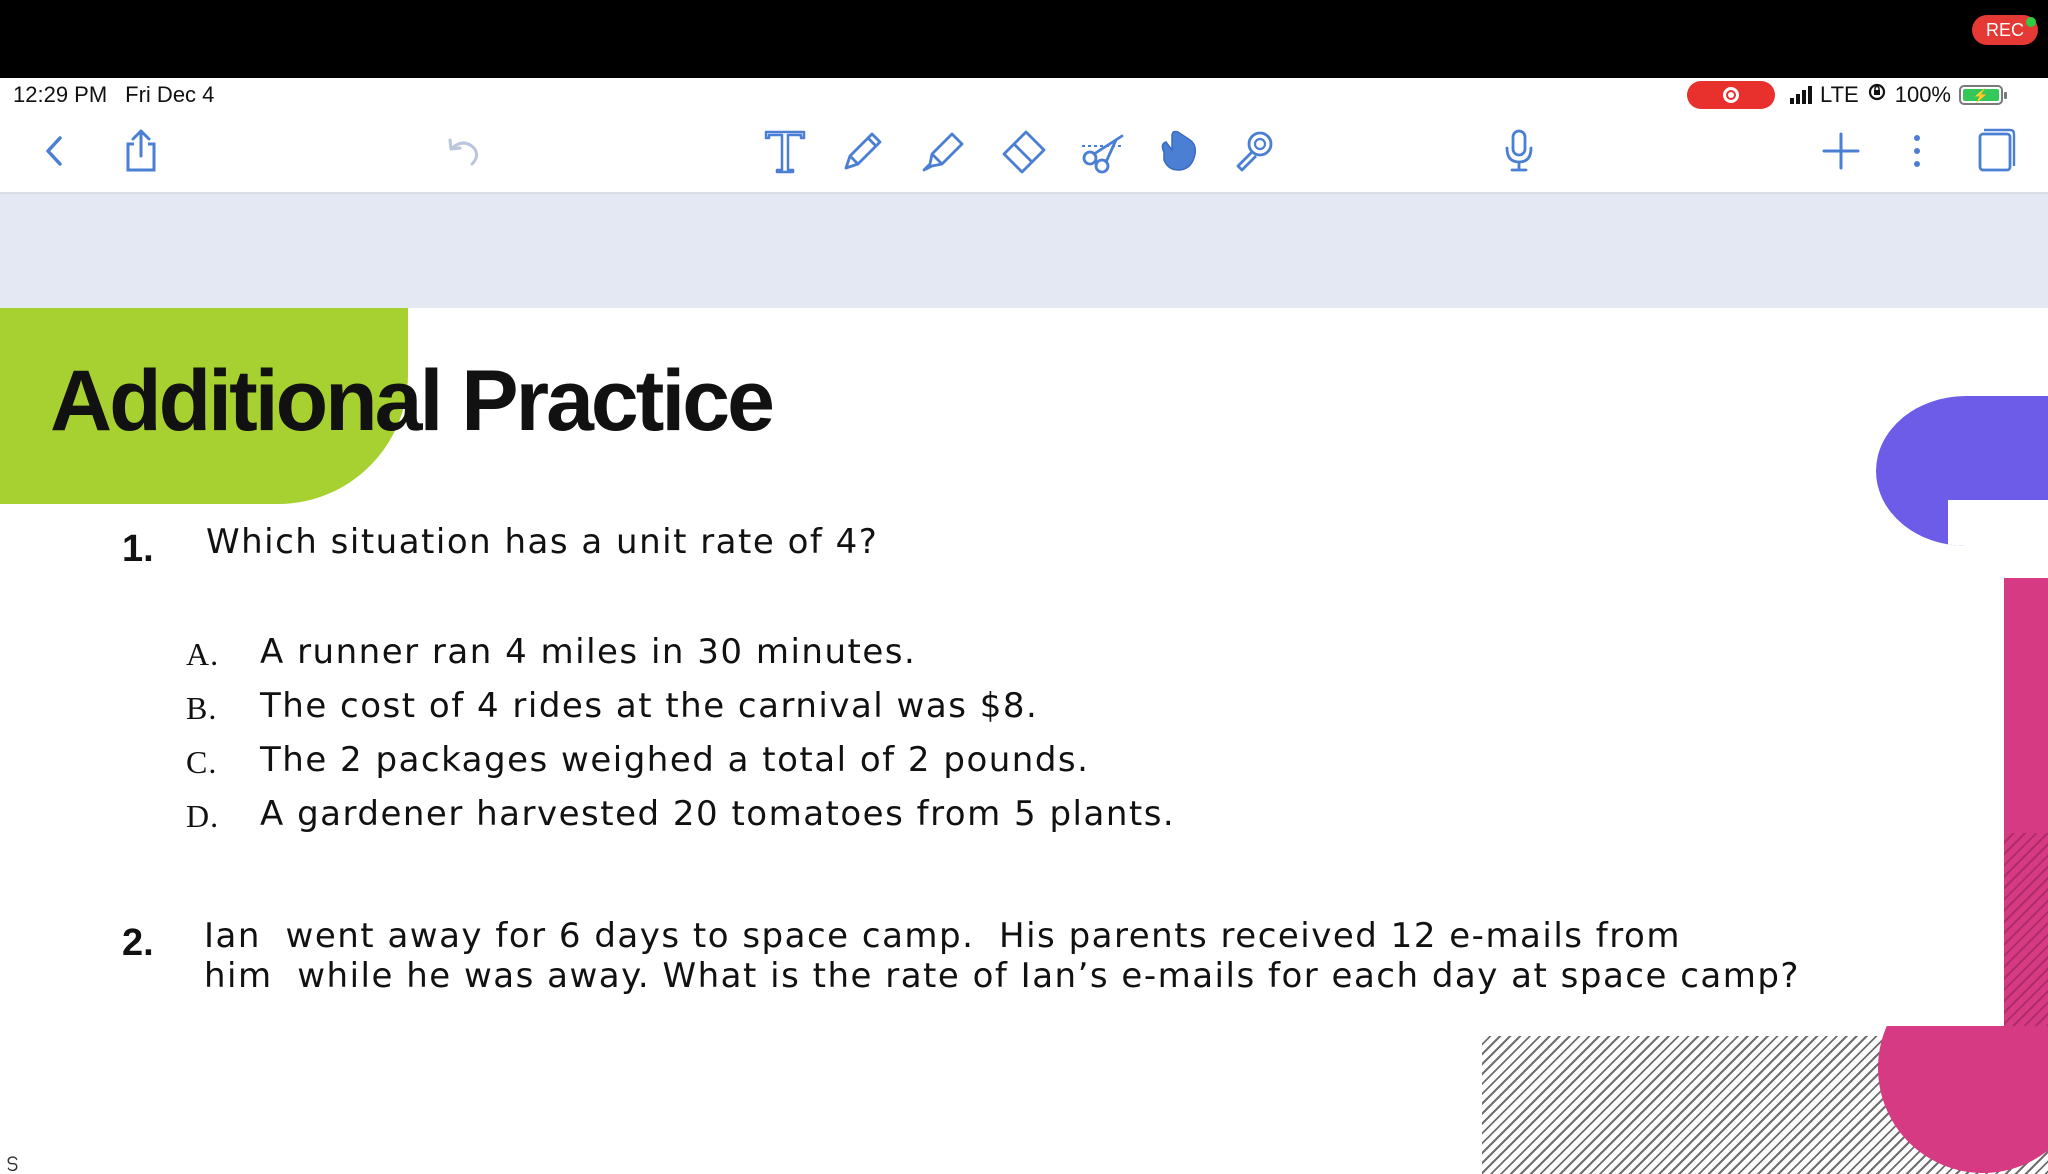 The width and height of the screenshot is (2048, 1174). Describe the element at coordinates (1024, 39) in the screenshot. I see `recording-bar: REC` at that location.